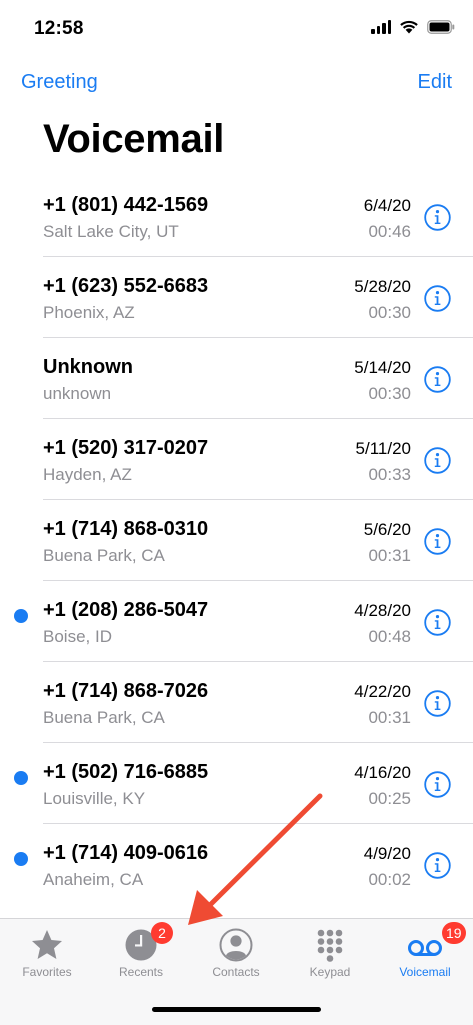 The height and width of the screenshot is (1025, 473). I want to click on voicemail-date: 5/28/20, so click(382, 286).